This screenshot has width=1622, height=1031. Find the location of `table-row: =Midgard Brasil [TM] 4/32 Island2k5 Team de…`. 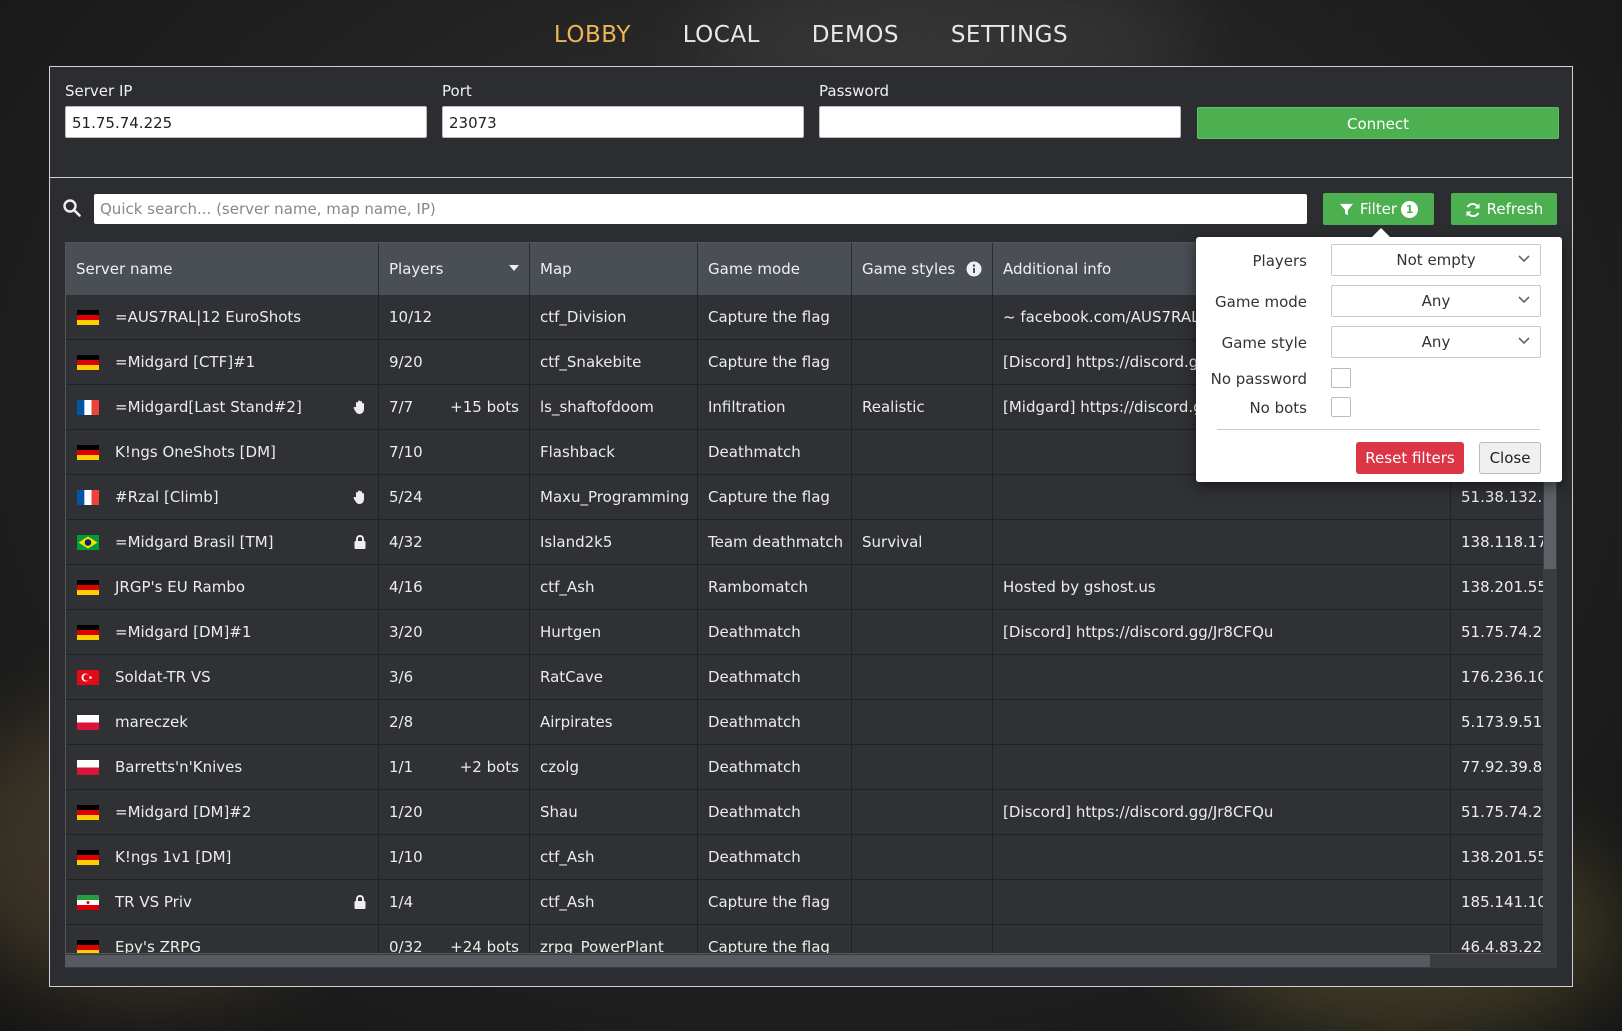

table-row: =Midgard Brasil [TM] 4/32 Island2k5 Team de… is located at coordinates (811, 542).